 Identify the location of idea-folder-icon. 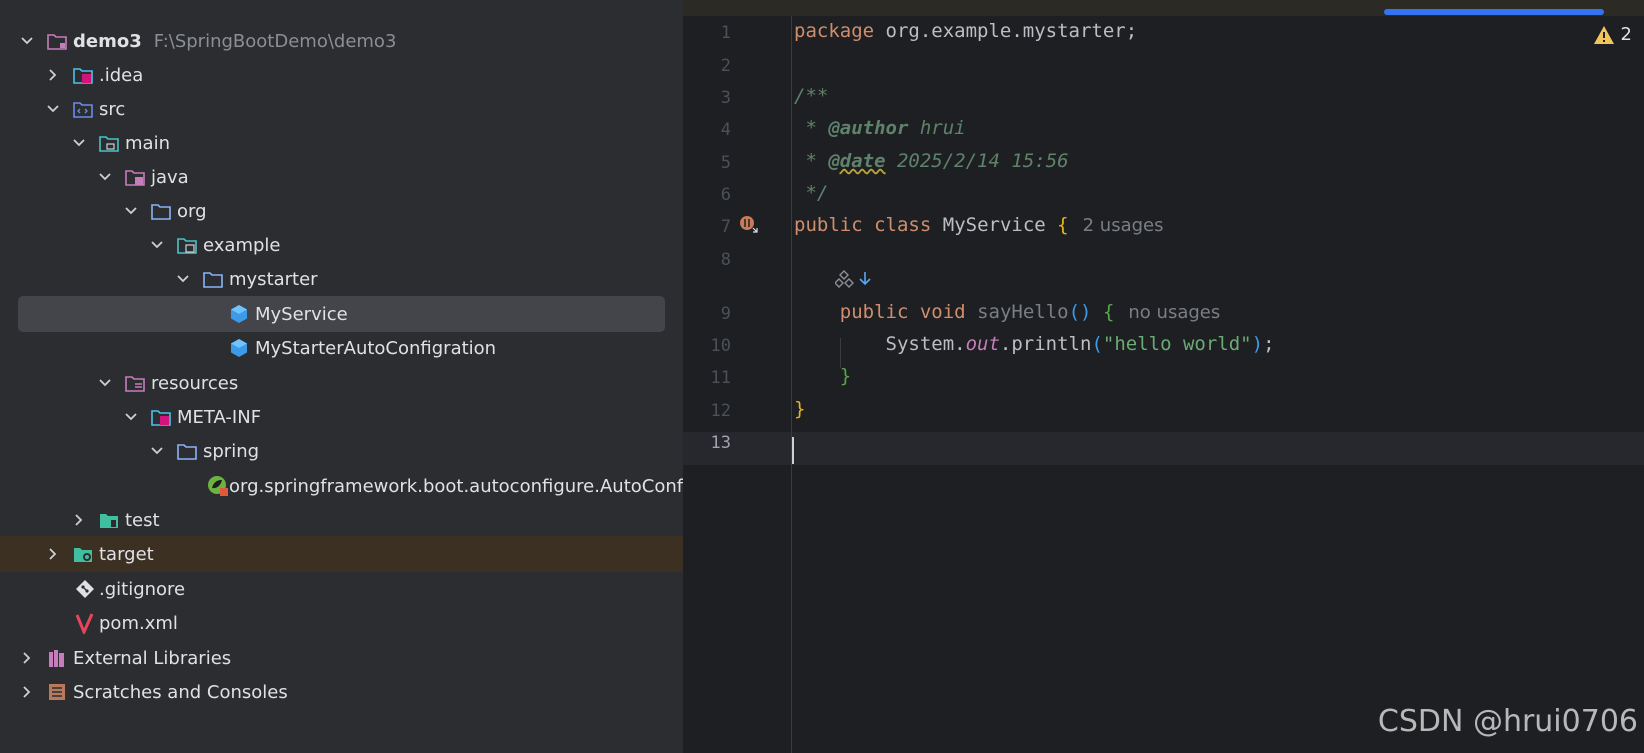
(83, 75).